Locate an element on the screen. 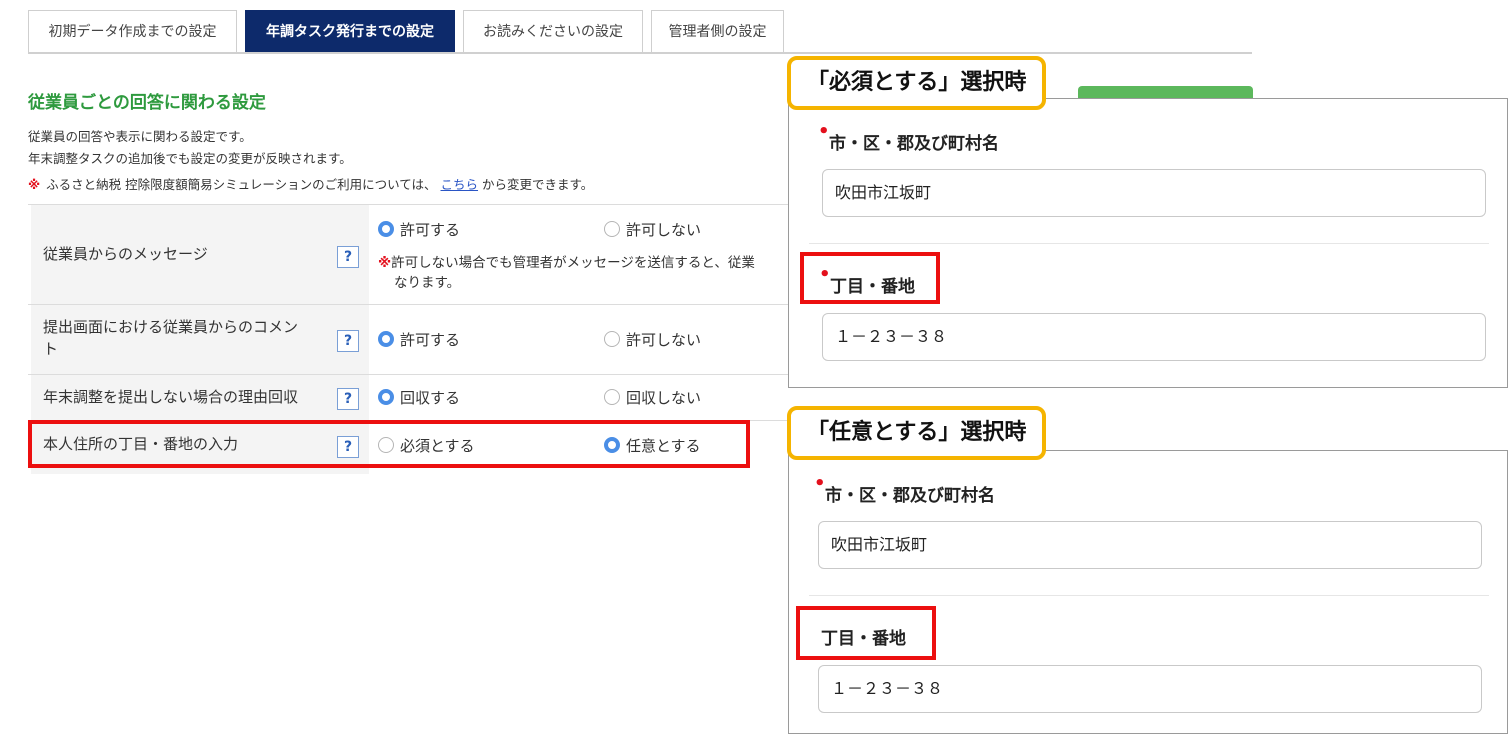 This screenshot has height=734, width=1508. notice-mark: ※ is located at coordinates (34, 184).